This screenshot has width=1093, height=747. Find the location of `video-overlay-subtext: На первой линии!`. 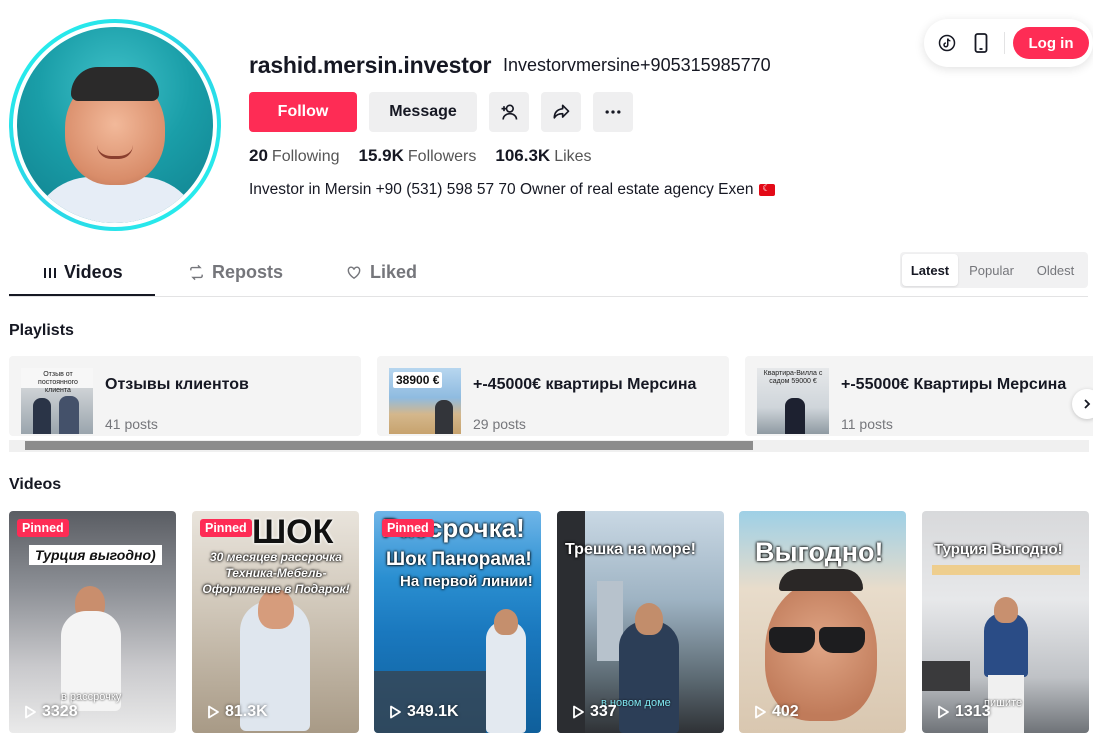

video-overlay-subtext: На первой линии! is located at coordinates (466, 581).